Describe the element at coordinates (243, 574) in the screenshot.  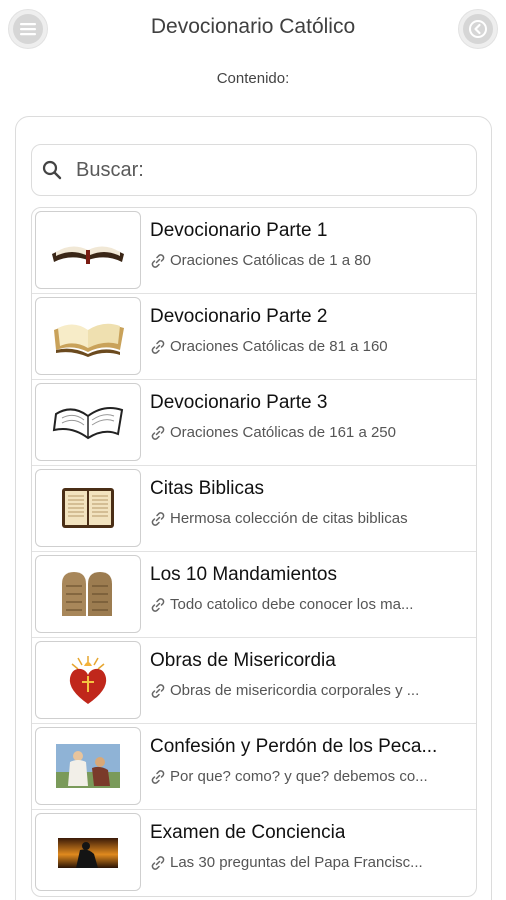
I see `item-title: Los 10 Mandamientos` at that location.